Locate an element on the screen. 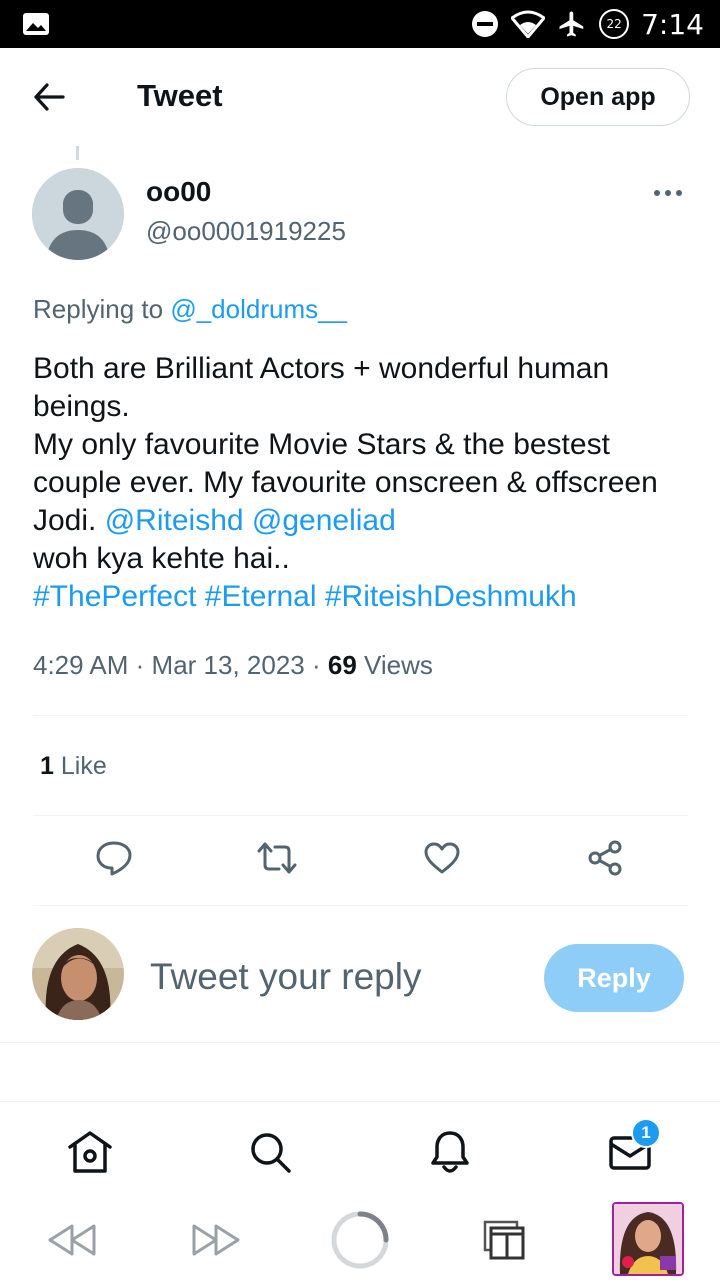  page-title: Tweet is located at coordinates (180, 95).